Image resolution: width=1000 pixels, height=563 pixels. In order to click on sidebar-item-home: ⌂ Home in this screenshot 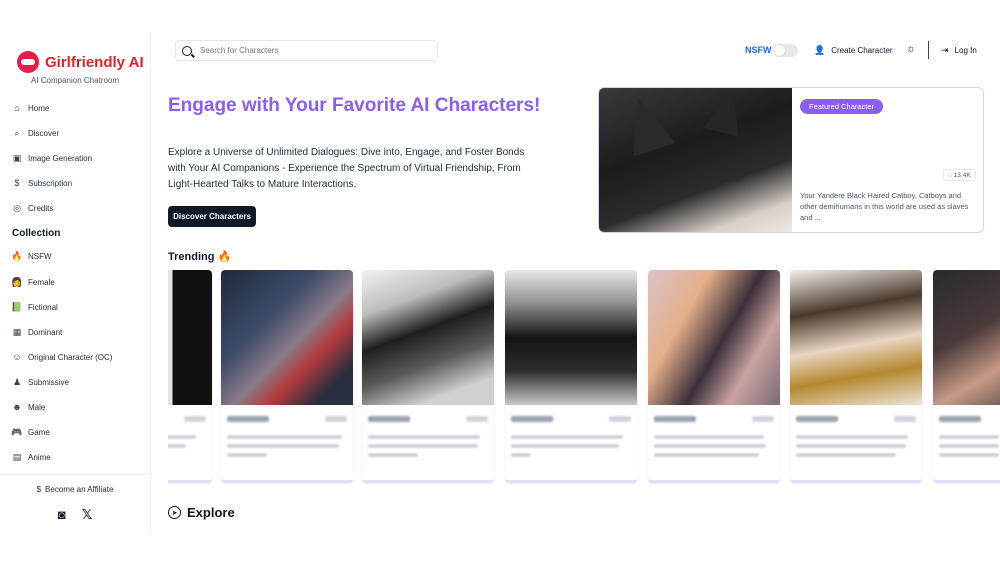, I will do `click(30, 108)`.